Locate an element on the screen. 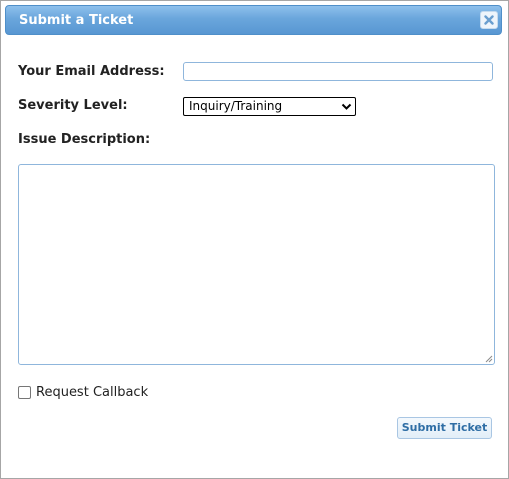 The image size is (509, 479). close-icon is located at coordinates (489, 20).